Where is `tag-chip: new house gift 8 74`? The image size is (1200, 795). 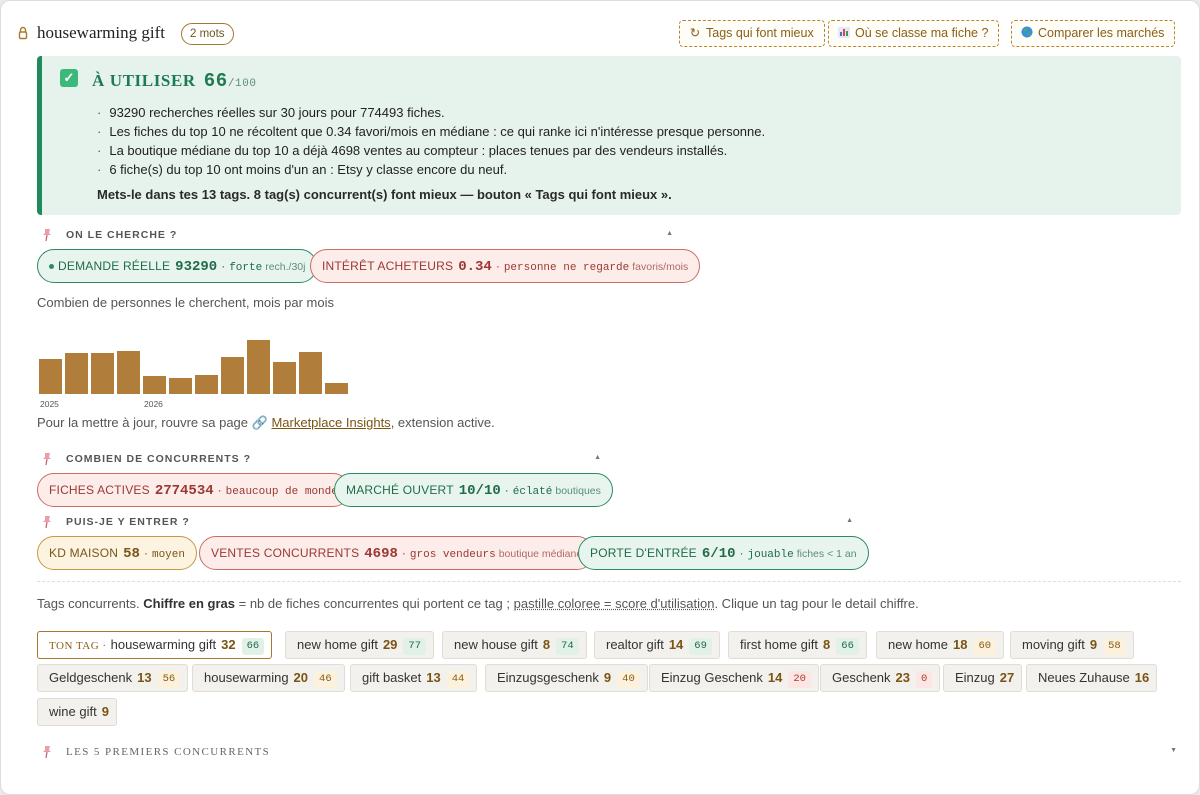
tag-chip: new house gift 8 74 is located at coordinates (514, 645).